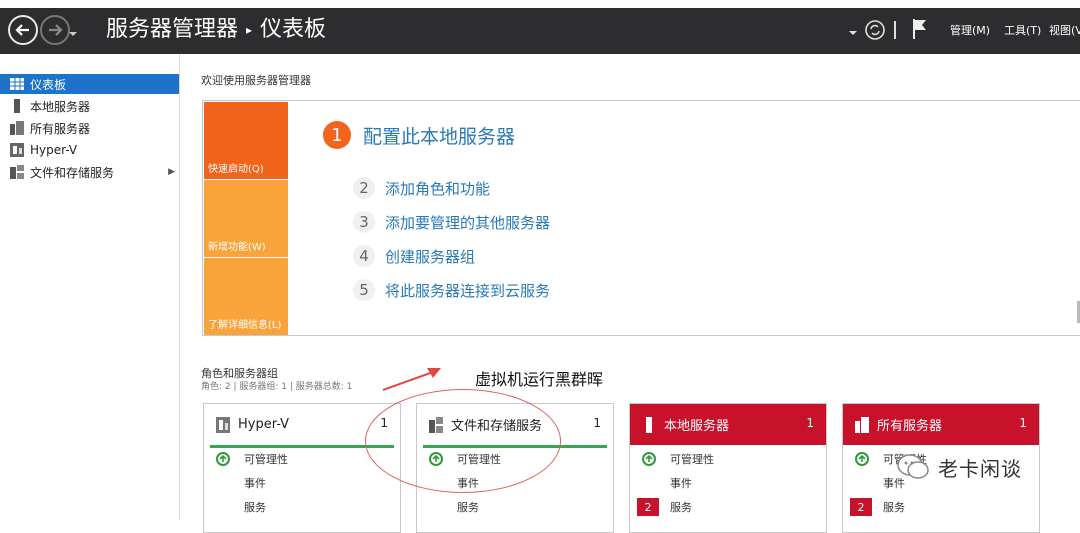  Describe the element at coordinates (439, 135) in the screenshot. I see `step-link: 配置此本地服务器` at that location.